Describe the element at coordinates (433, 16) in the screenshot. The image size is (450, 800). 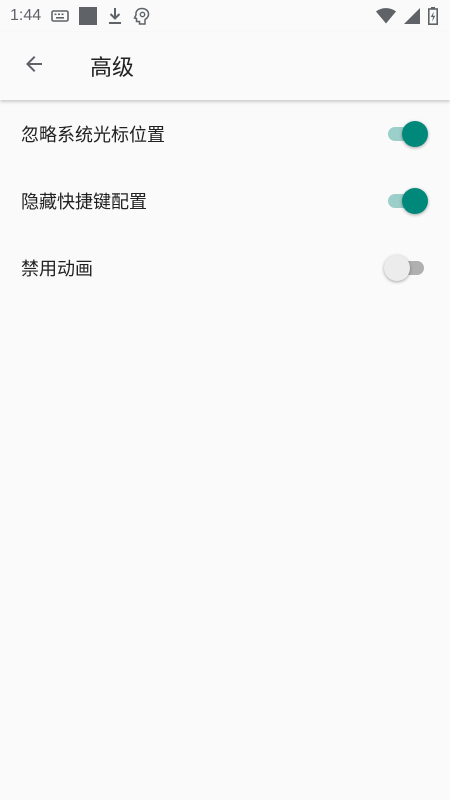
I see `battery-icon` at that location.